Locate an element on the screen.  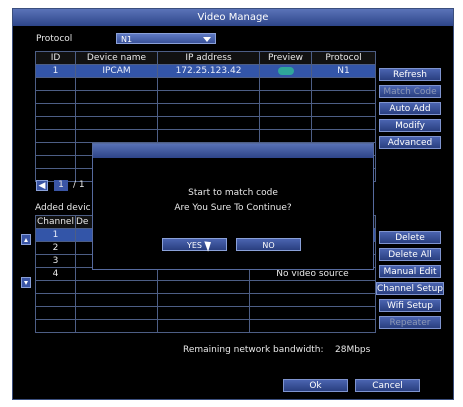
dialog-title-bar is located at coordinates (233, 151).